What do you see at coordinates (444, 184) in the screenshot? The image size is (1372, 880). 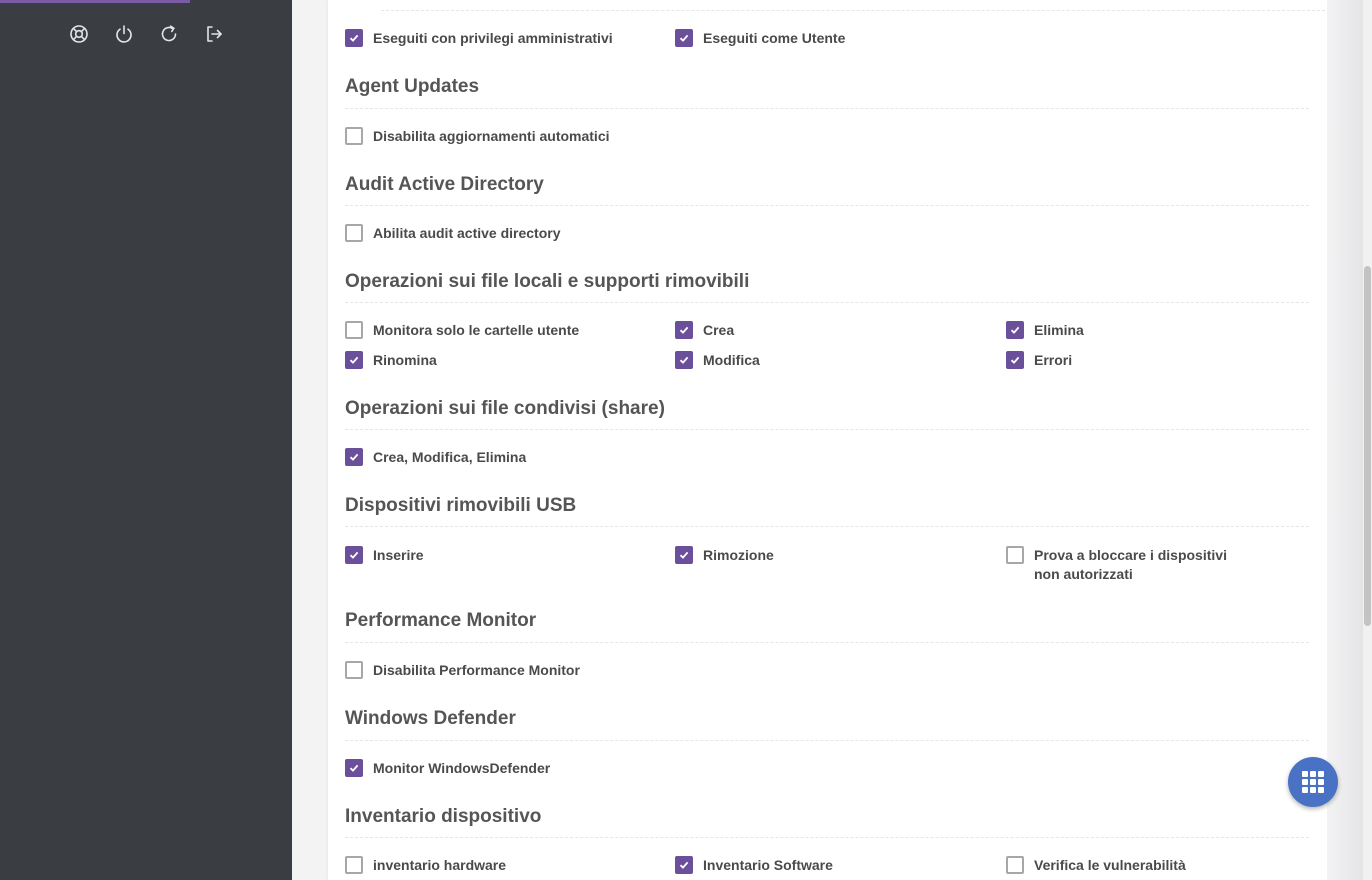 I see `section-title-audit-ad: Audit Active Directory` at bounding box center [444, 184].